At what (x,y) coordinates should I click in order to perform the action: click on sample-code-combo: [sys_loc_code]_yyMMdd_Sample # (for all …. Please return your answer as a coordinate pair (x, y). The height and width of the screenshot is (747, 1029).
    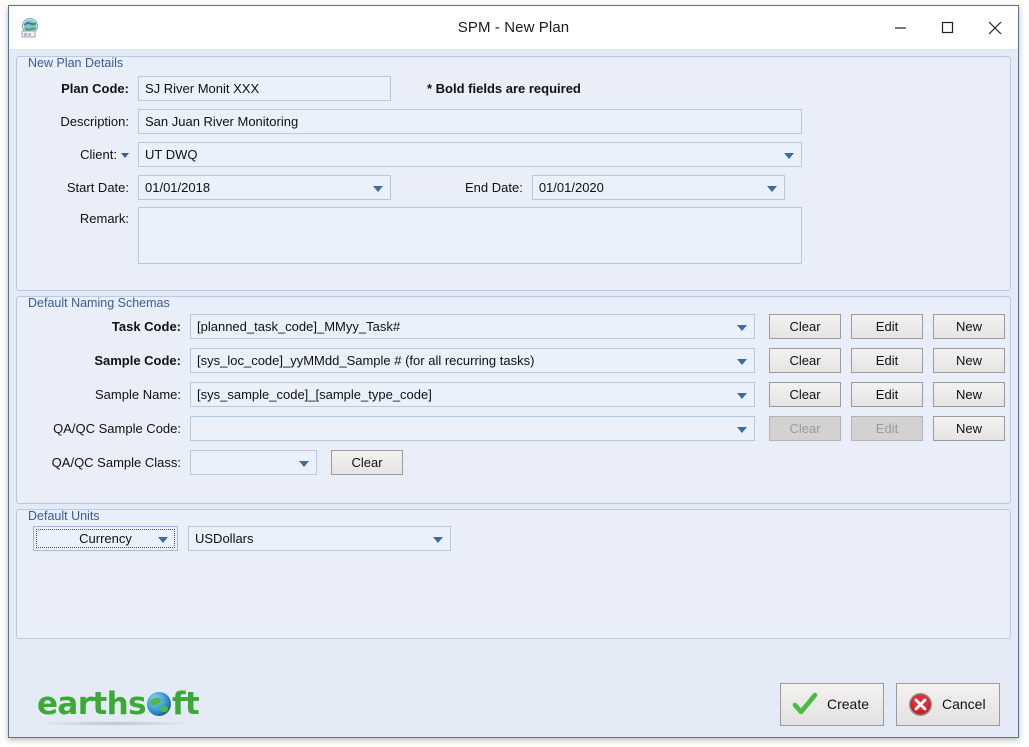
    Looking at the image, I should click on (472, 360).